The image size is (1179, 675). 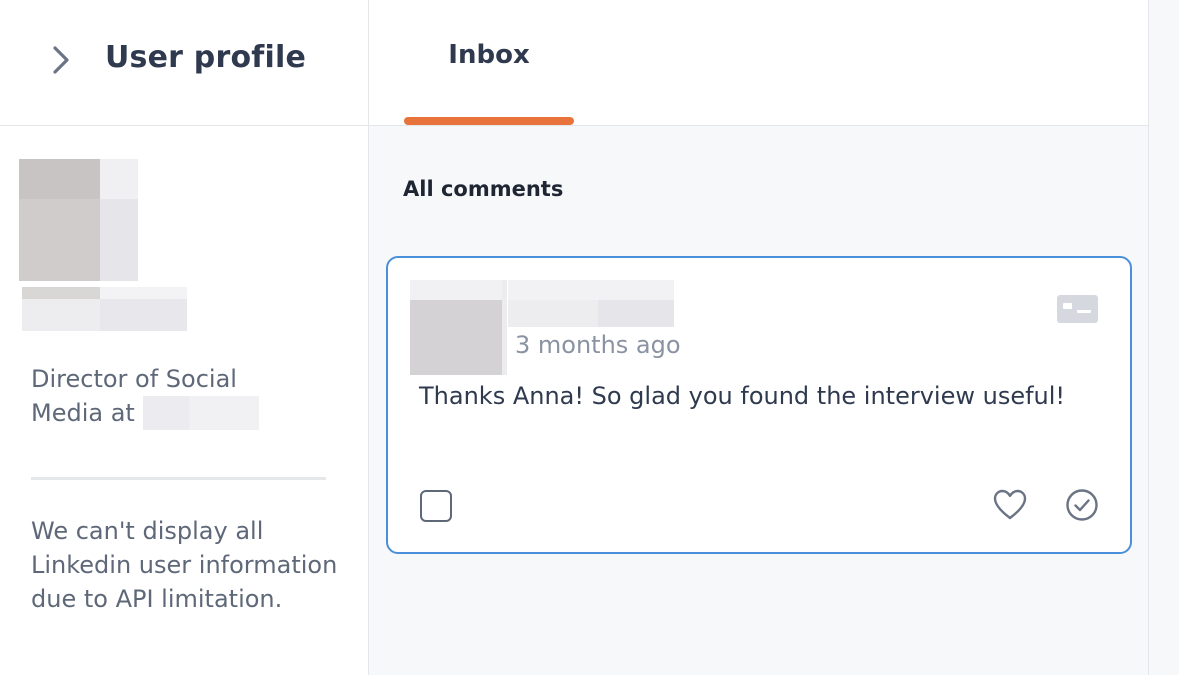 I want to click on user-profile-header: User profile, so click(x=184, y=63).